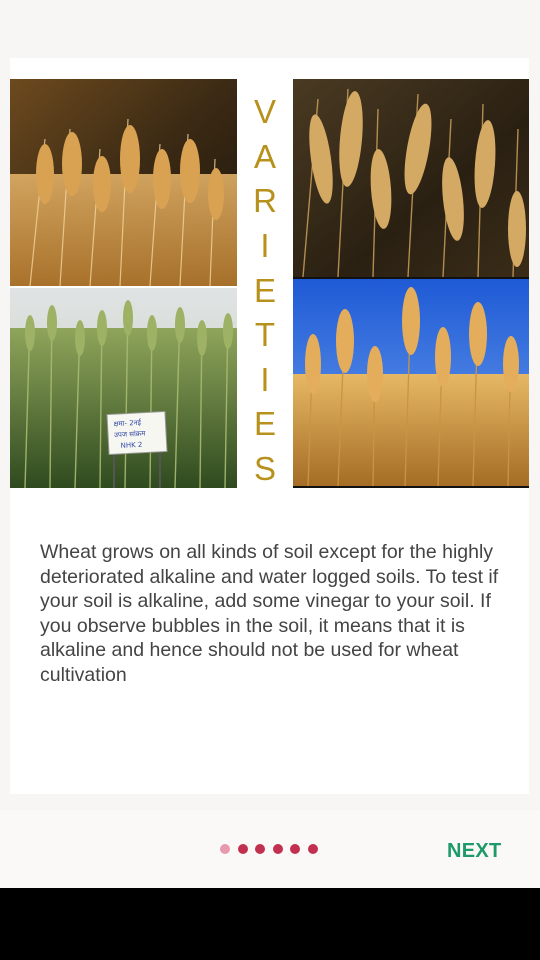 The height and width of the screenshot is (960, 540). I want to click on bottom-navigation: NEXT, so click(270, 849).